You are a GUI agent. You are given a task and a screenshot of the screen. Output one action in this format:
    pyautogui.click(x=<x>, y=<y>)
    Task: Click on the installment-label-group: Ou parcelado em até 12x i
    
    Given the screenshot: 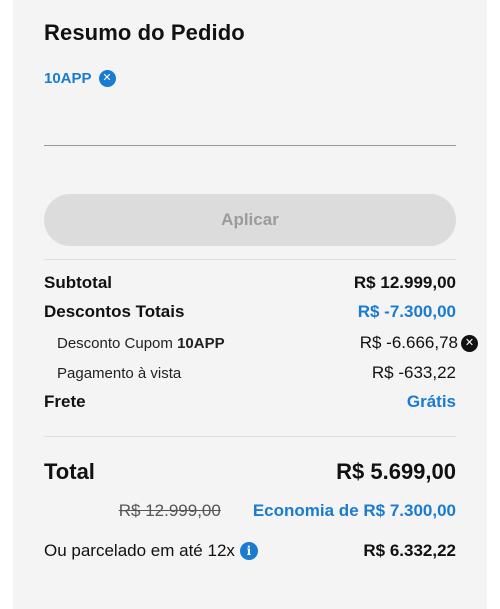 What is the action you would take?
    pyautogui.click(x=151, y=551)
    